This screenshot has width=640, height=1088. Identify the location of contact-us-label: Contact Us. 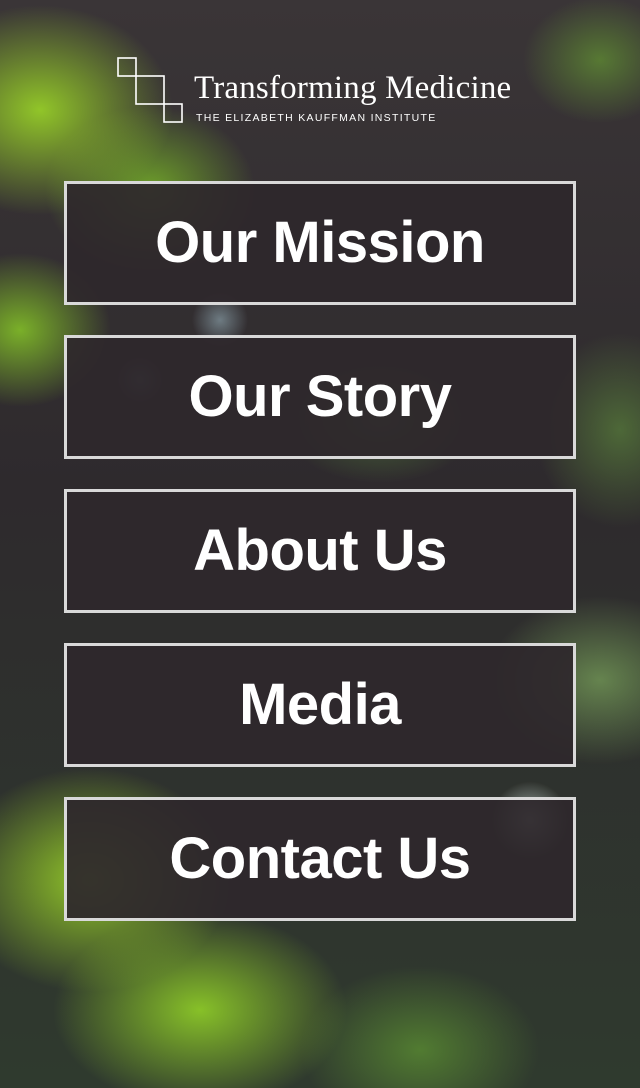
(320, 858).